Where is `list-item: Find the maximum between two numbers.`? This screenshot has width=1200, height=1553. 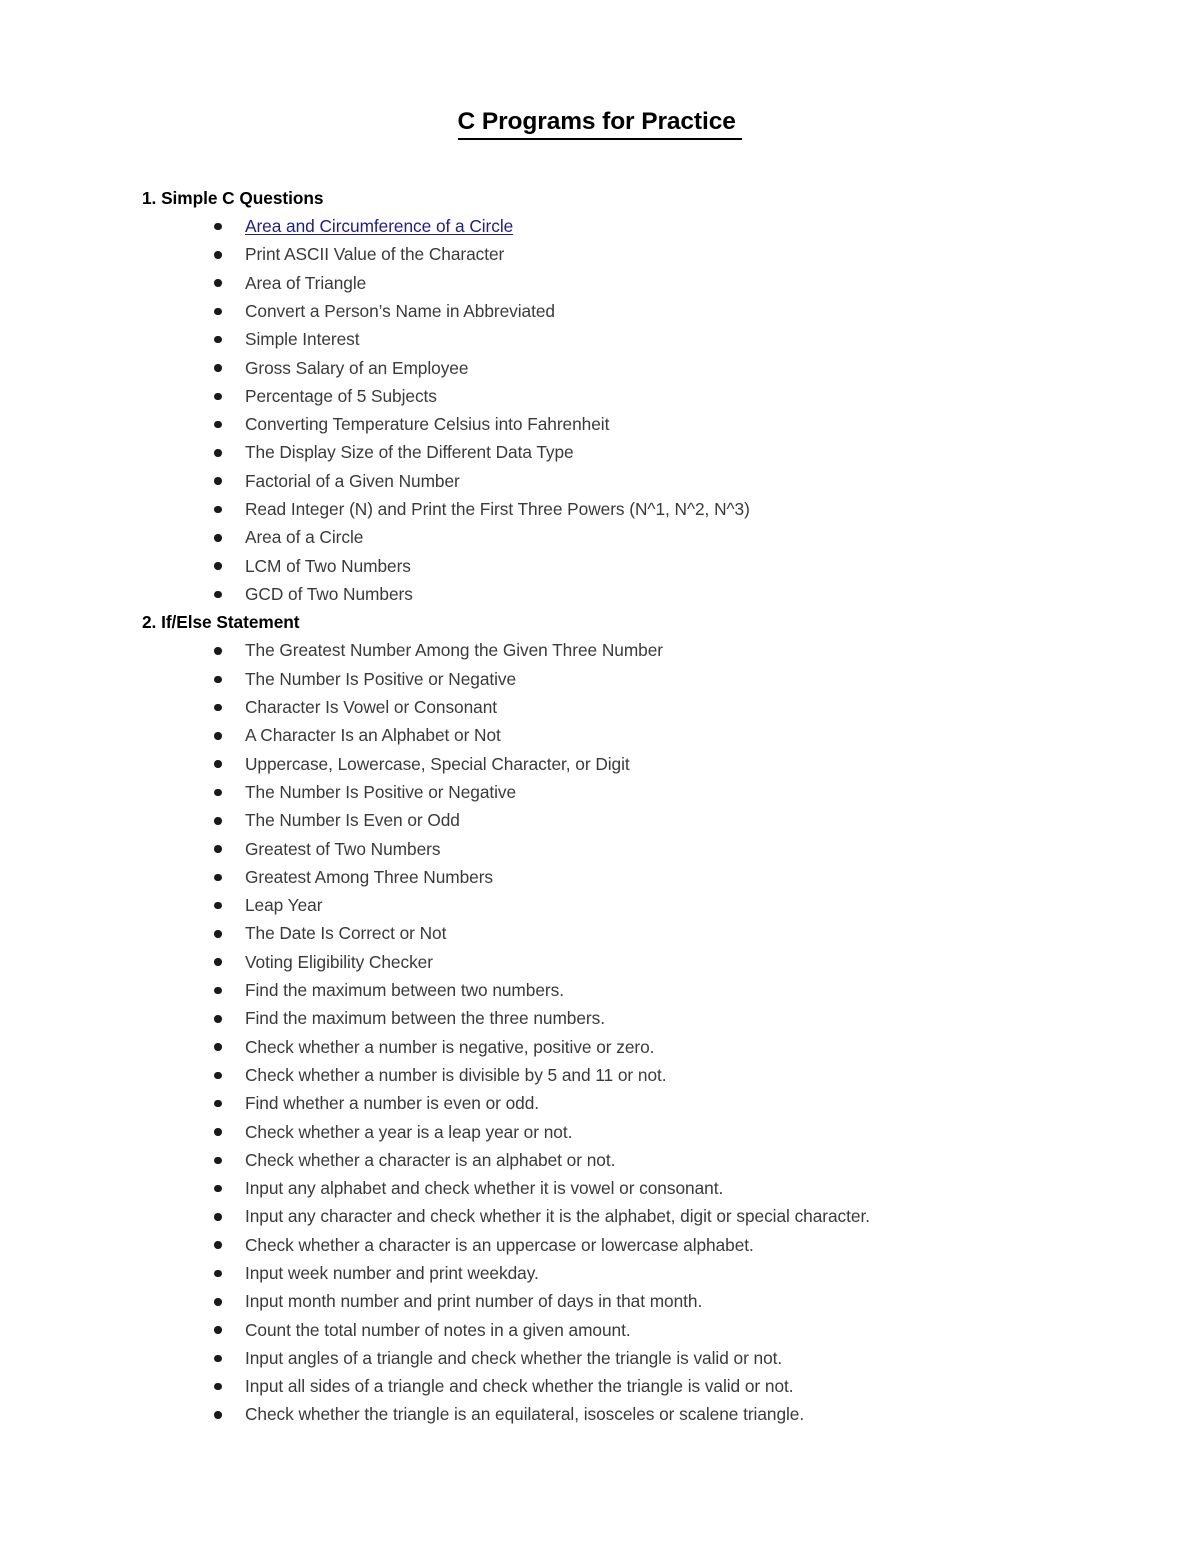 list-item: Find the maximum between two numbers. is located at coordinates (651, 990).